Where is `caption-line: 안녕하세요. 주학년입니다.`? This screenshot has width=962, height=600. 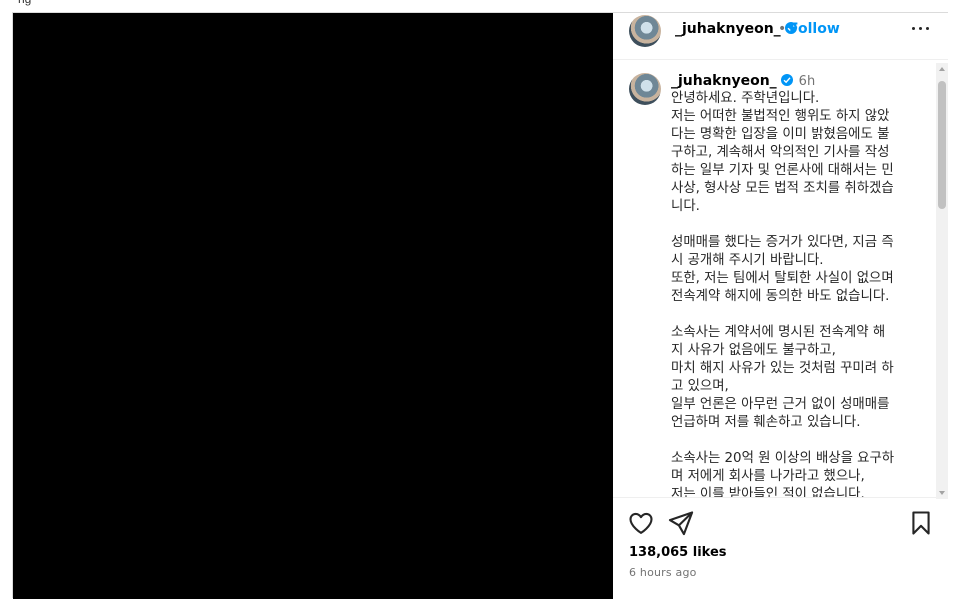 caption-line: 안녕하세요. 주학년입니다. is located at coordinates (745, 98).